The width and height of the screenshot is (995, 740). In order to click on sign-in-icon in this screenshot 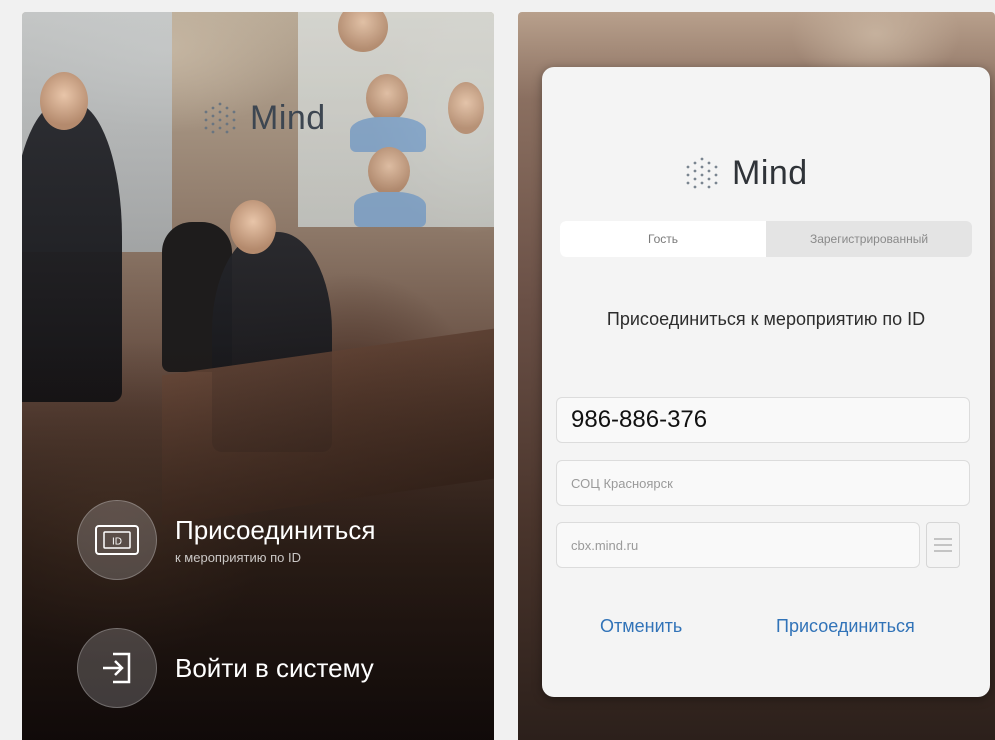, I will do `click(117, 668)`.